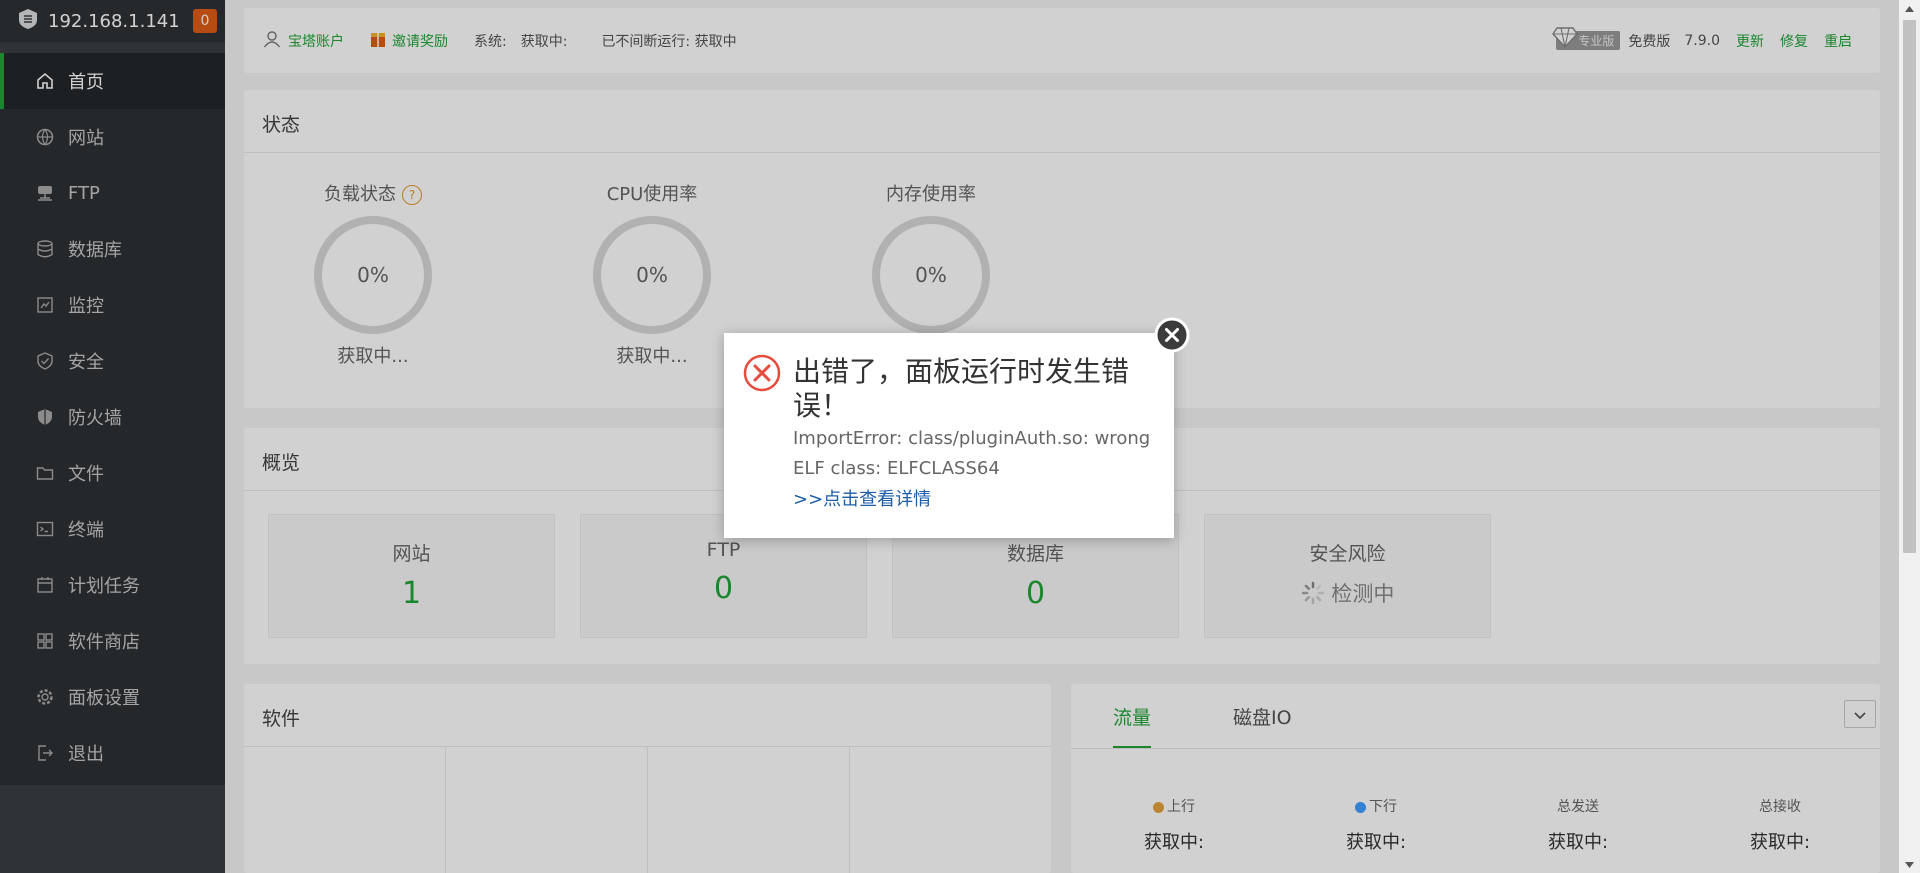  I want to click on scrollbar-thumb, so click(1909, 286).